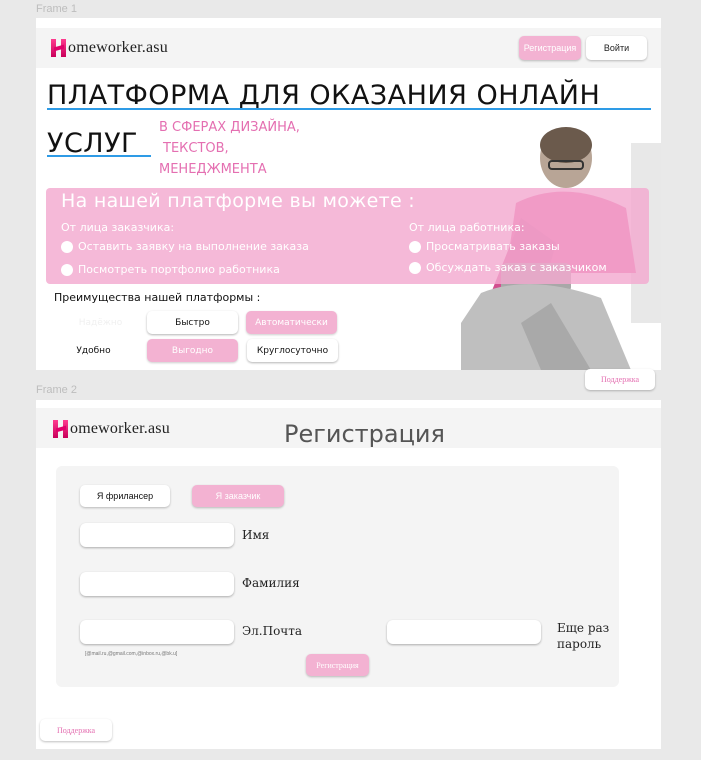 The width and height of the screenshot is (701, 760). What do you see at coordinates (467, 227) in the screenshot?
I see `worker-heading: От лица работника:` at bounding box center [467, 227].